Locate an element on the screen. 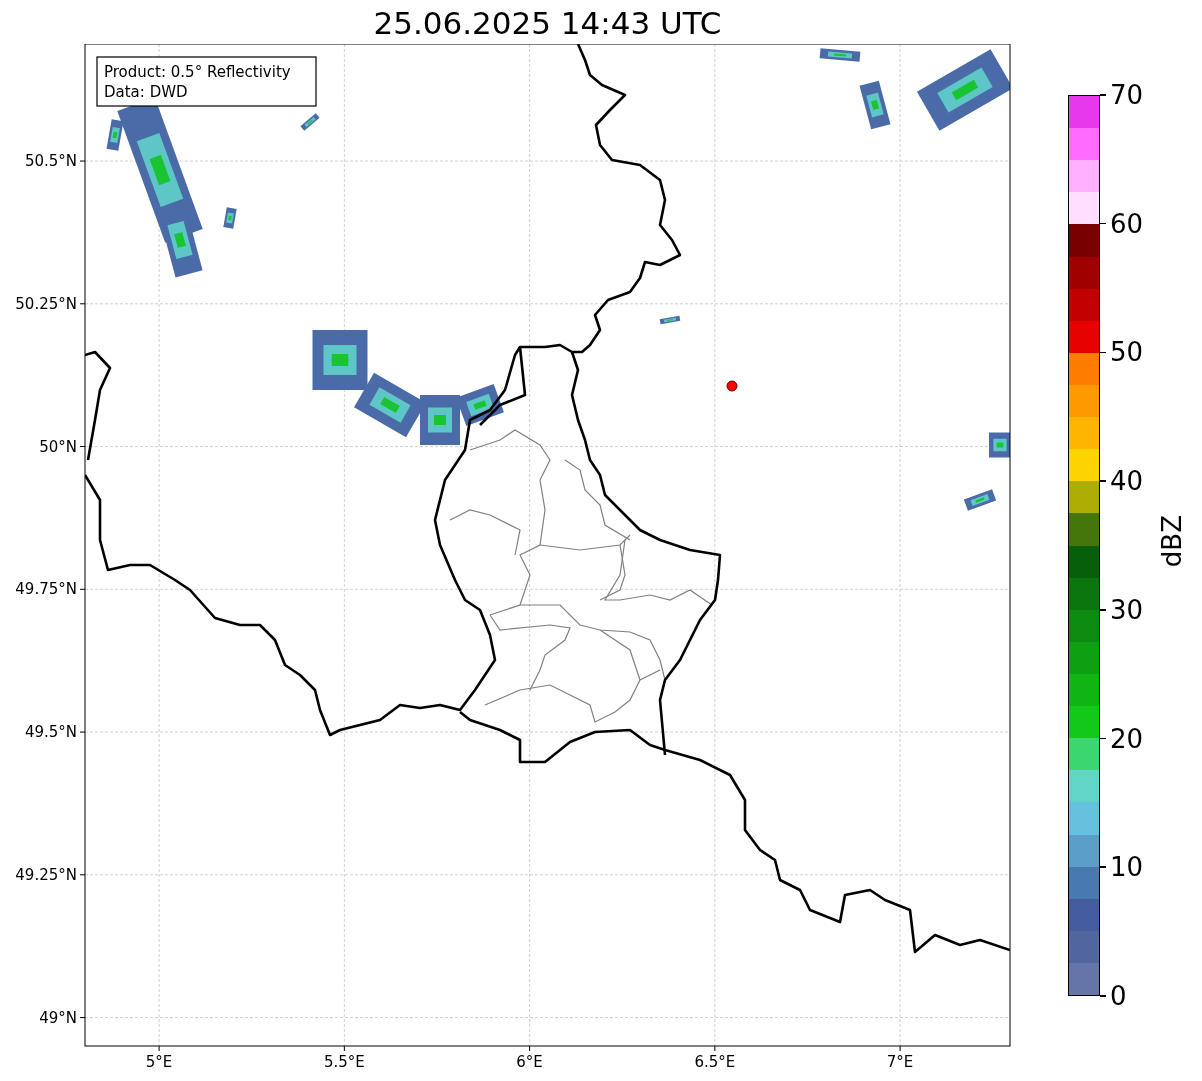 Image resolution: width=1202 pixels, height=1081 pixels. y-tick-label: 50.5°N is located at coordinates (50, 161).